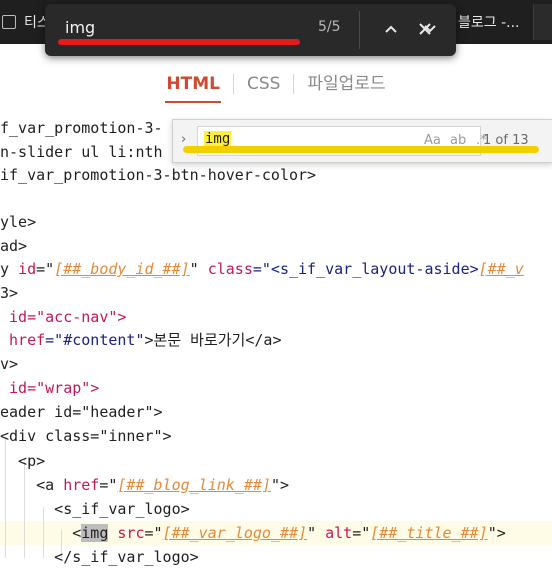  Describe the element at coordinates (9, 22) in the screenshot. I see `page-icon` at that location.